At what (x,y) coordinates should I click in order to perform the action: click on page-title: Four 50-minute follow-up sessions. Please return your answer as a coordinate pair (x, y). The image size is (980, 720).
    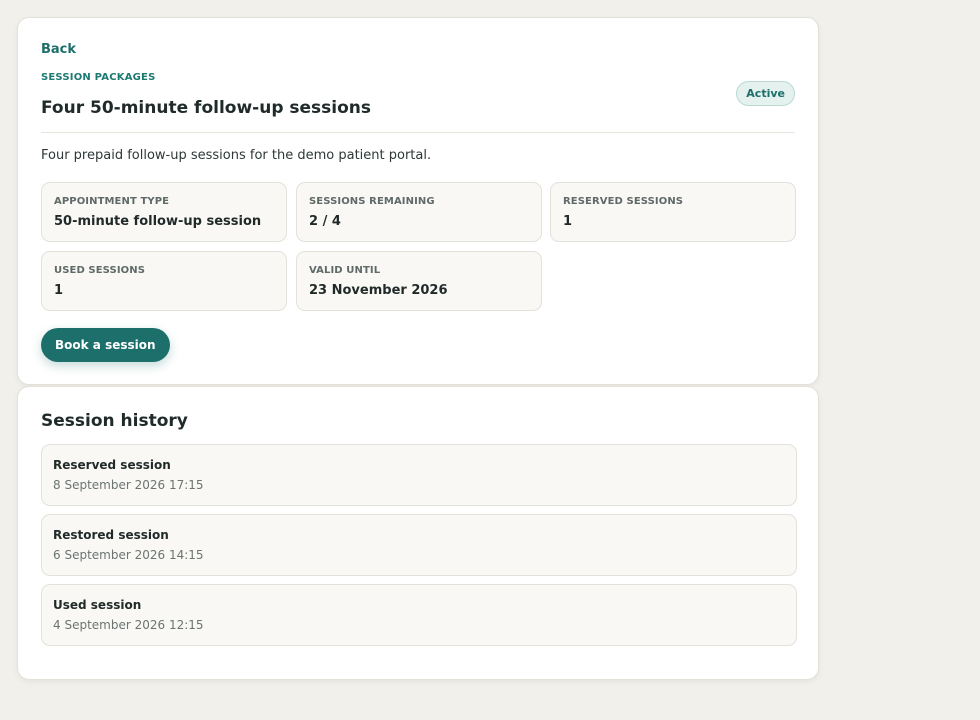
    Looking at the image, I should click on (206, 108).